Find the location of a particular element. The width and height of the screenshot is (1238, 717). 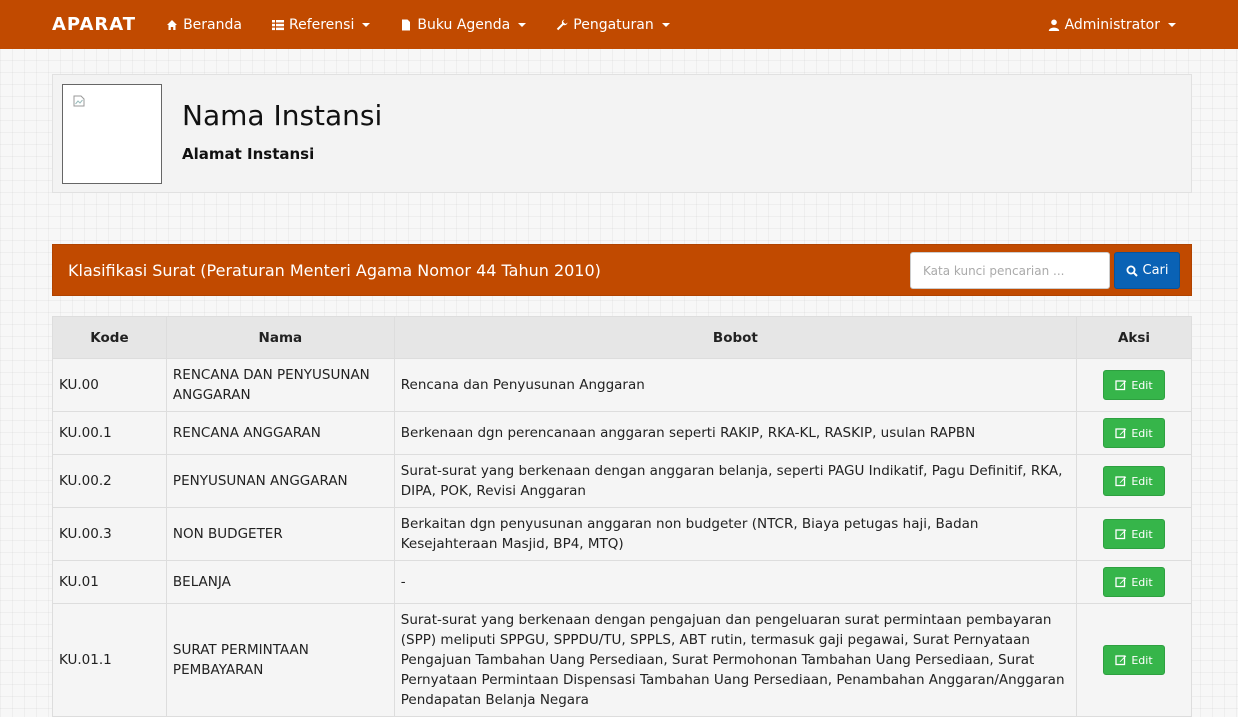

user-menu-label: Administrator is located at coordinates (1112, 24).